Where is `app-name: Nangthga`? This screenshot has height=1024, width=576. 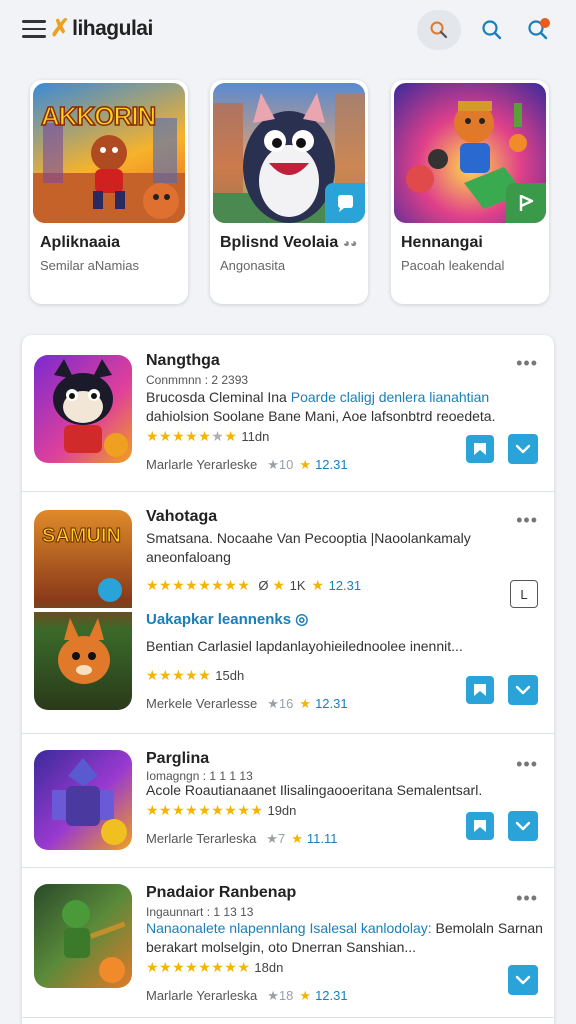
app-name: Nangthga is located at coordinates (183, 360).